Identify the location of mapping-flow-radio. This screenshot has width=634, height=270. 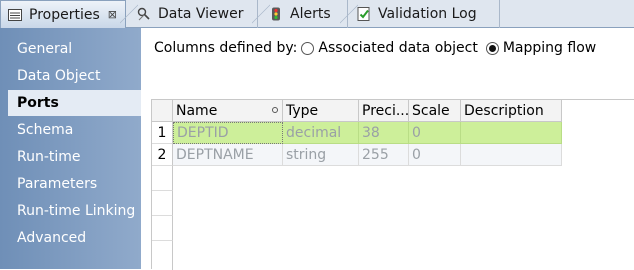
(492, 48).